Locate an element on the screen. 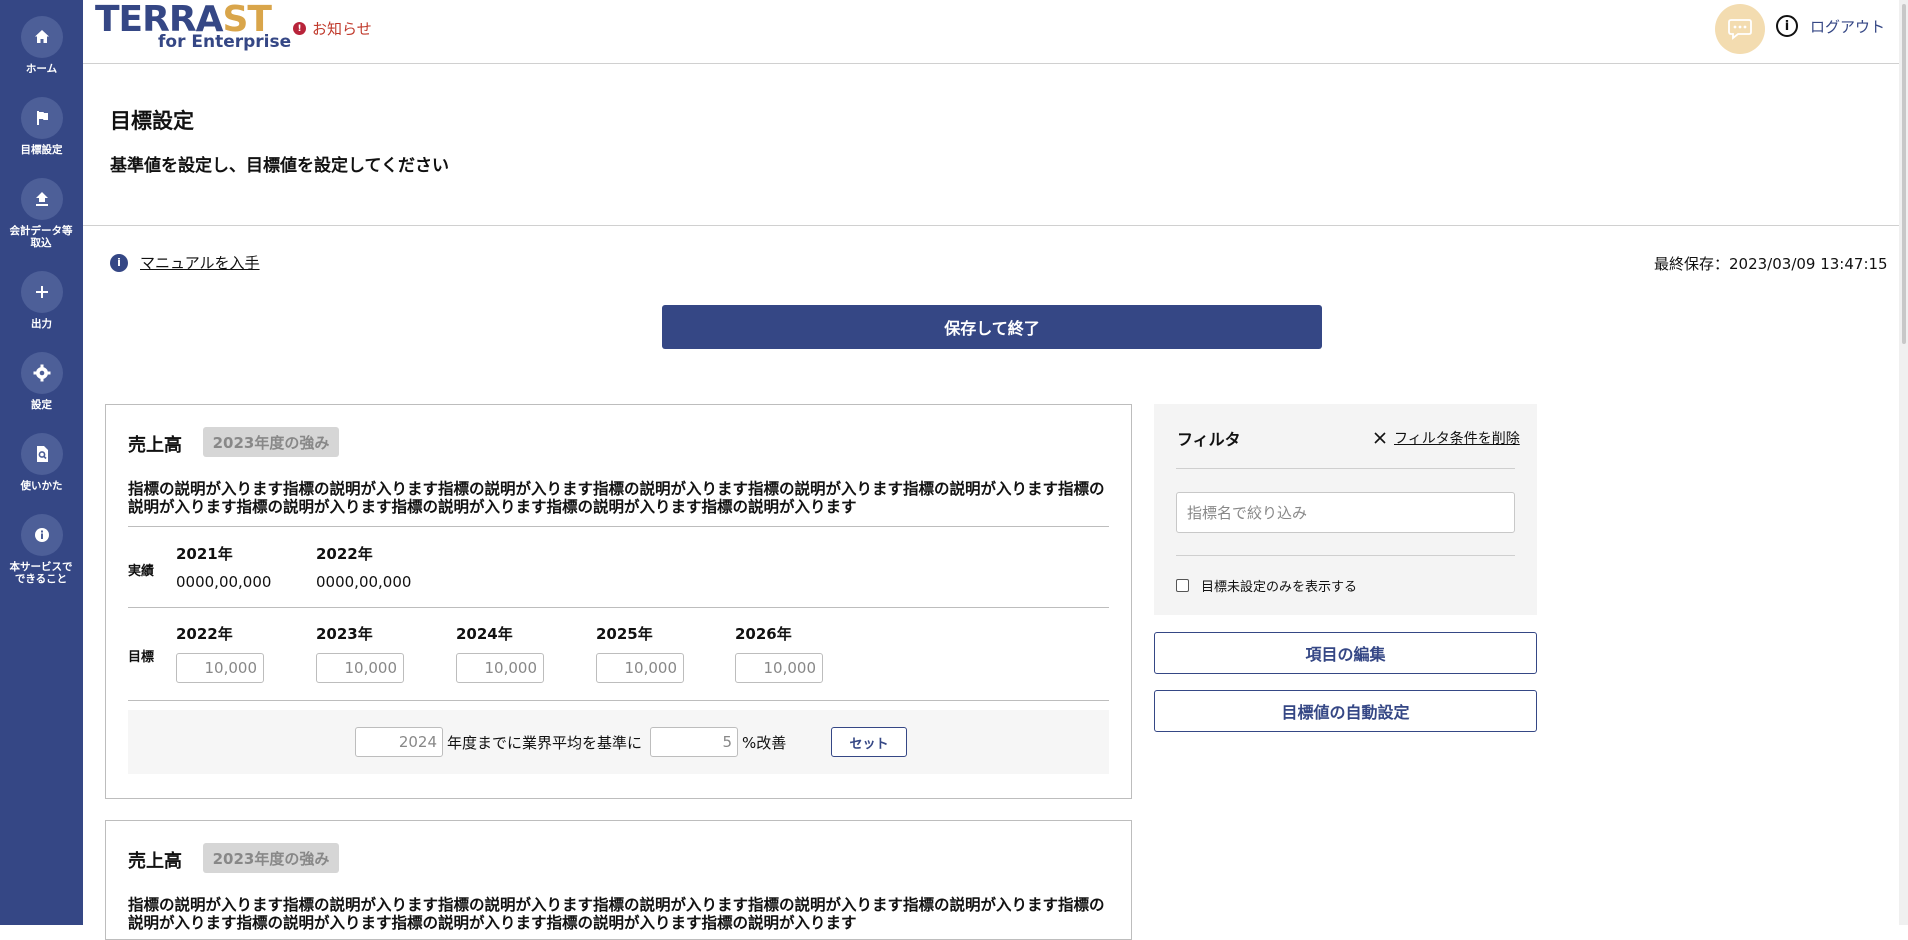 This screenshot has height=940, width=1908. last-saved-text: 最終保存：2023/03/09 13:47:15 is located at coordinates (1771, 264).